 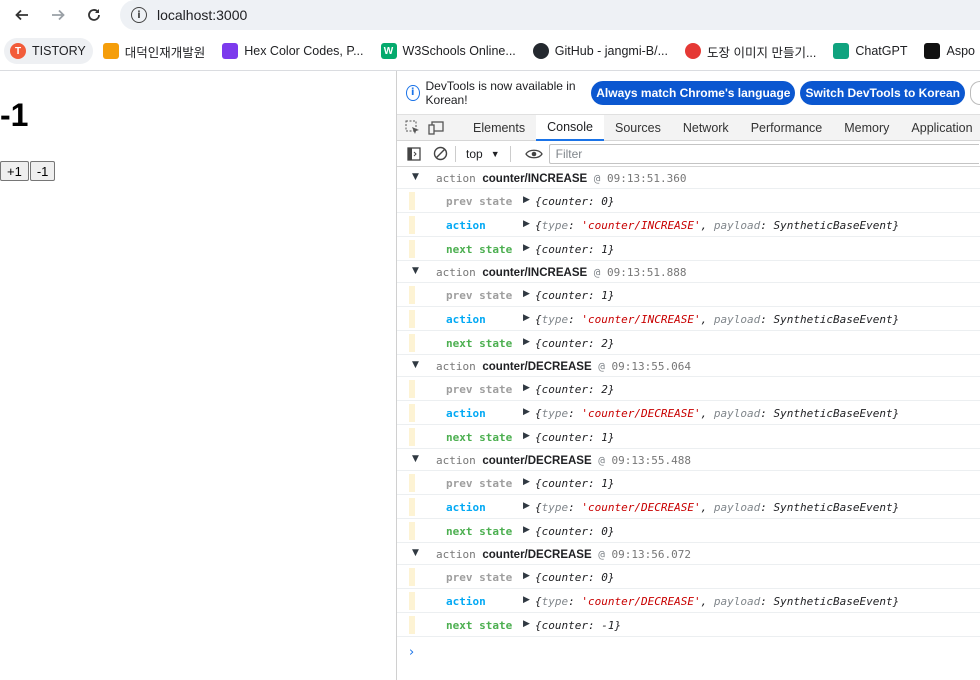 What do you see at coordinates (601, 366) in the screenshot?
I see `at-sign: @` at bounding box center [601, 366].